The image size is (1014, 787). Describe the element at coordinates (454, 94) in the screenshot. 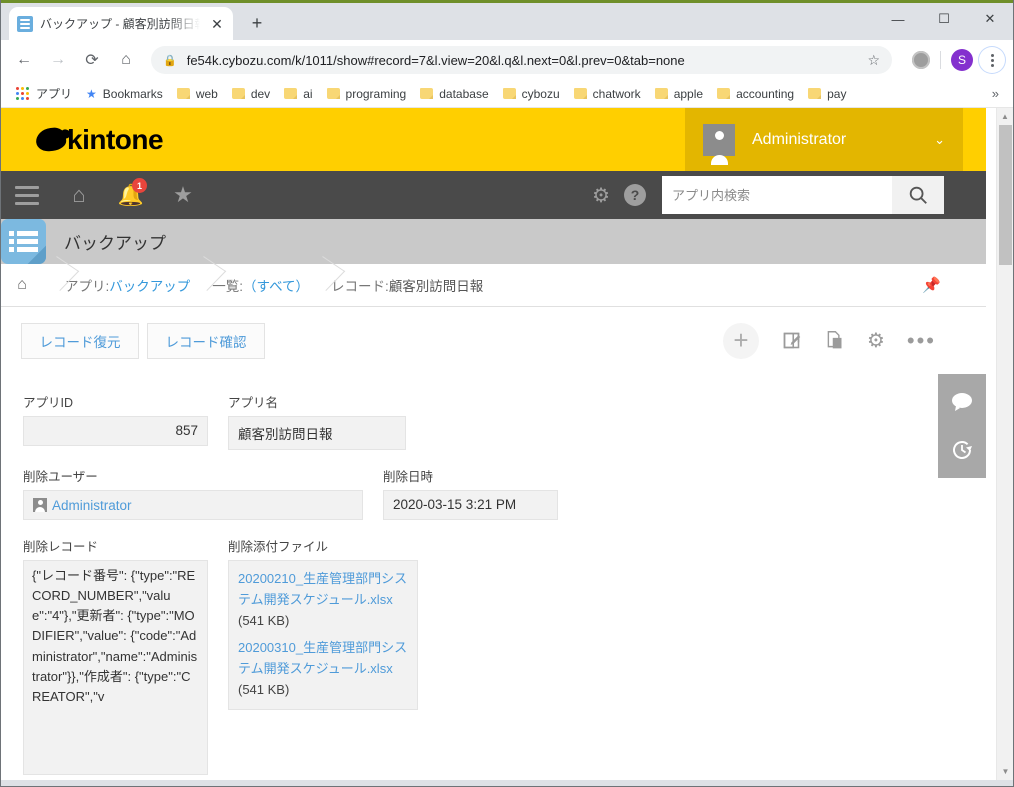

I see `bookmark-database: database` at that location.